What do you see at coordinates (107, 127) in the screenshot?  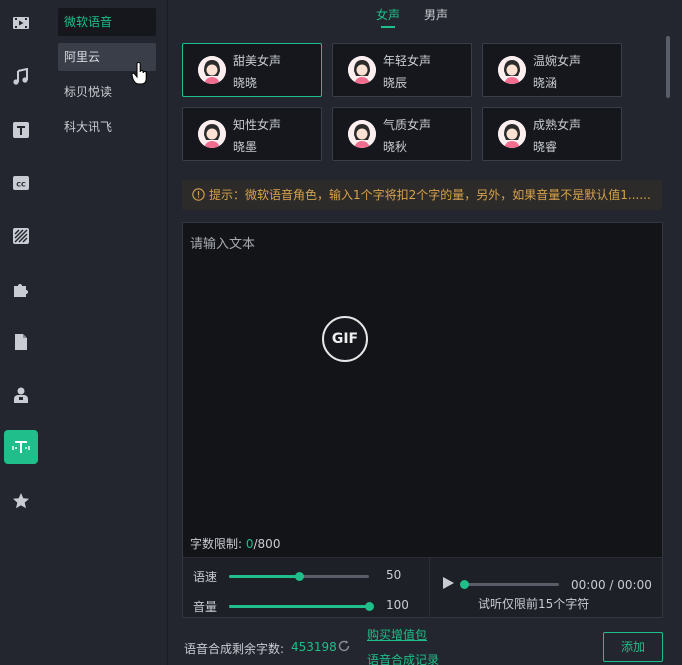 I see `provider-iflytek: 科大讯飞` at bounding box center [107, 127].